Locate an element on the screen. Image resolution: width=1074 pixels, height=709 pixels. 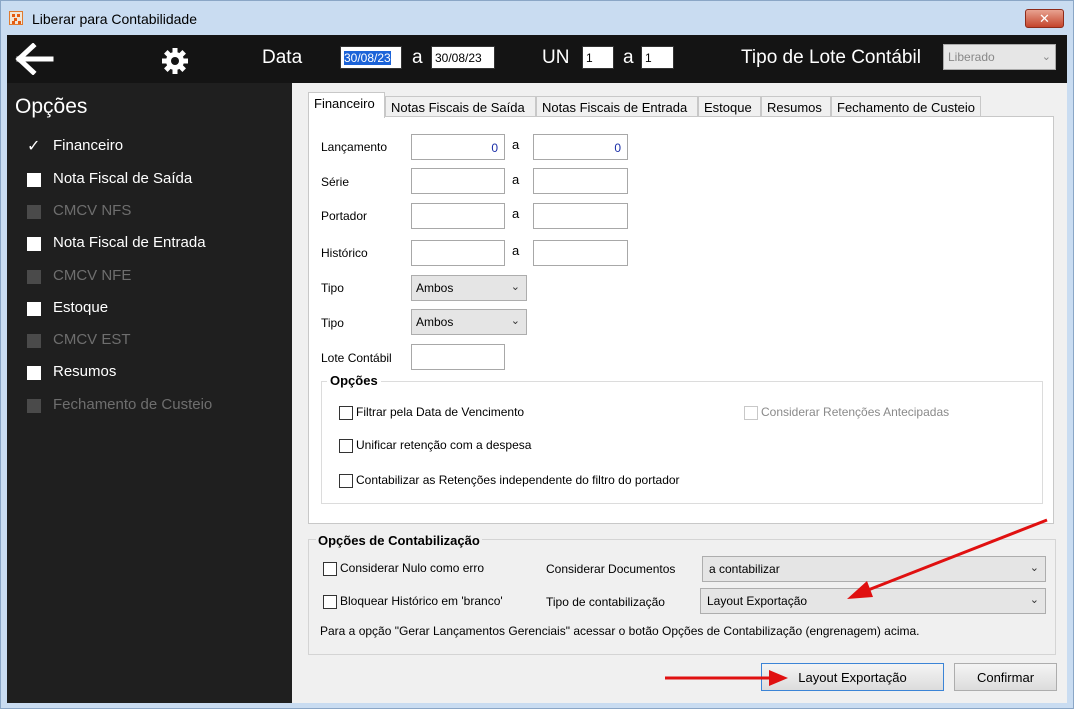
un-from-field: 1 is located at coordinates (598, 57).